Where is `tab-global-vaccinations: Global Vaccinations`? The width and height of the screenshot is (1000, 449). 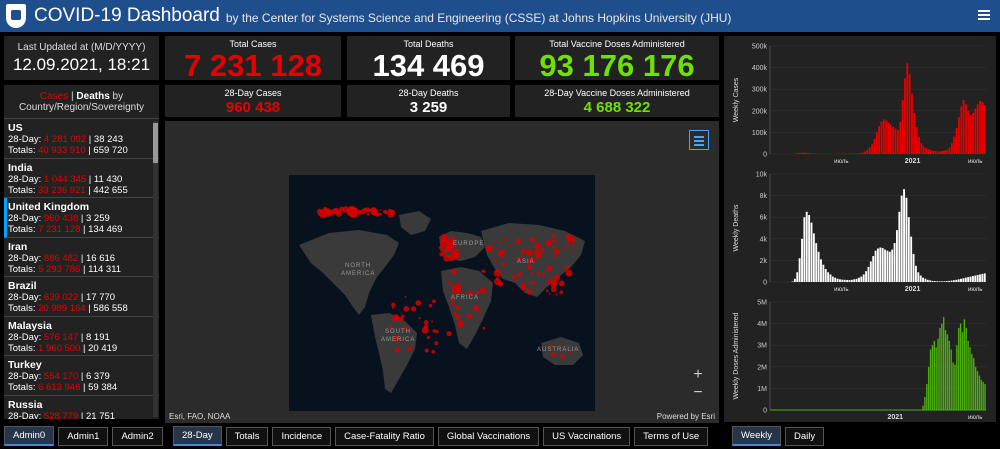 tab-global-vaccinations: Global Vaccinations is located at coordinates (488, 436).